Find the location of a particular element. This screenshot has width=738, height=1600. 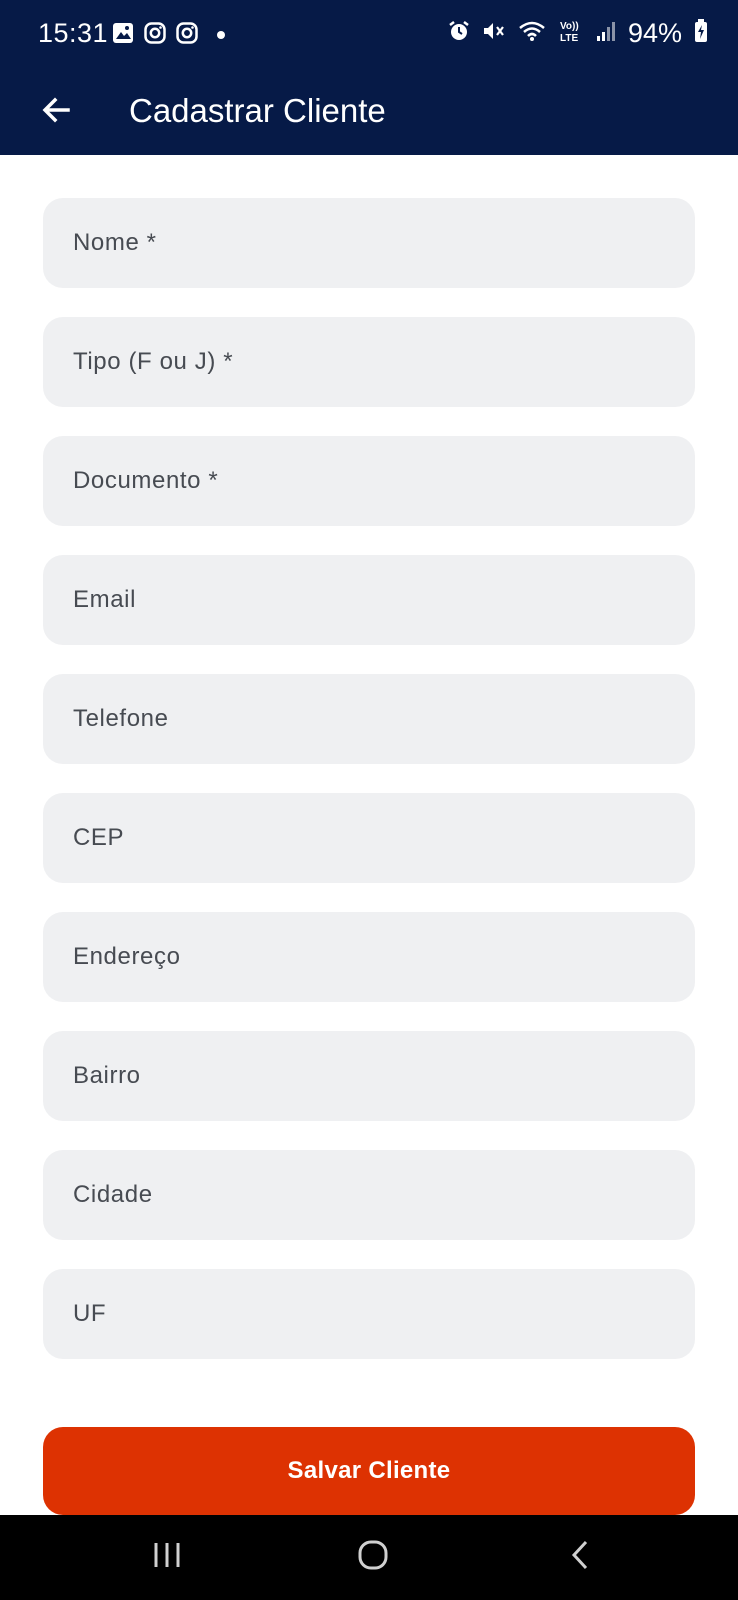

svg-text: Vo)) is located at coordinates (569, 26).